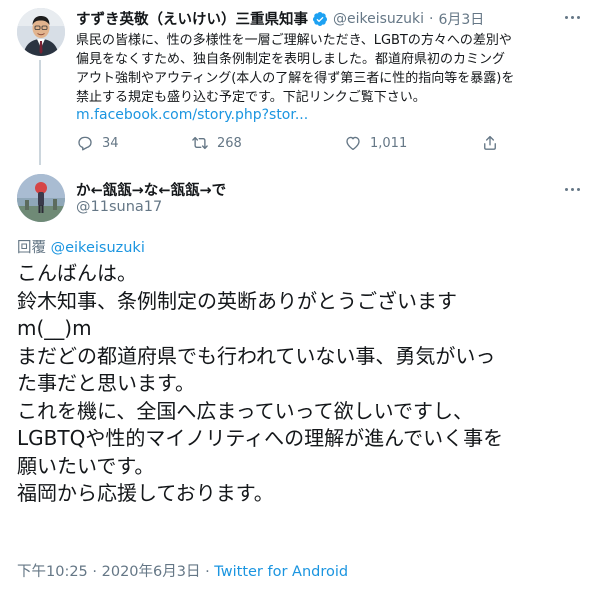 The image size is (600, 592). What do you see at coordinates (389, 143) in the screenshot?
I see `like-count: 1,011` at bounding box center [389, 143].